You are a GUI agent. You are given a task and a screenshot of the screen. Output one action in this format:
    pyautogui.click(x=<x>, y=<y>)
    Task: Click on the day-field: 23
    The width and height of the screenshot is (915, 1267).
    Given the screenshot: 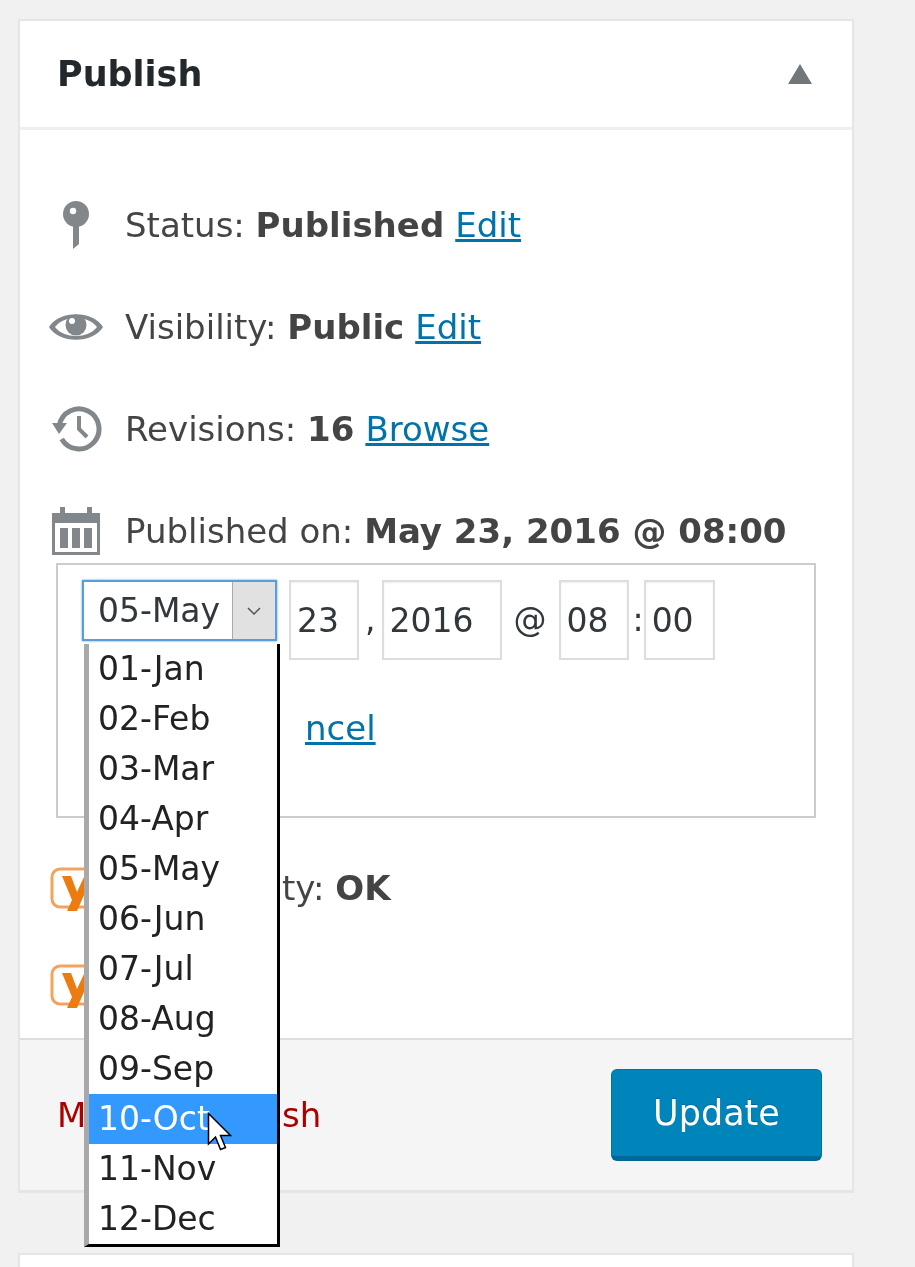 What is the action you would take?
    pyautogui.click(x=324, y=620)
    